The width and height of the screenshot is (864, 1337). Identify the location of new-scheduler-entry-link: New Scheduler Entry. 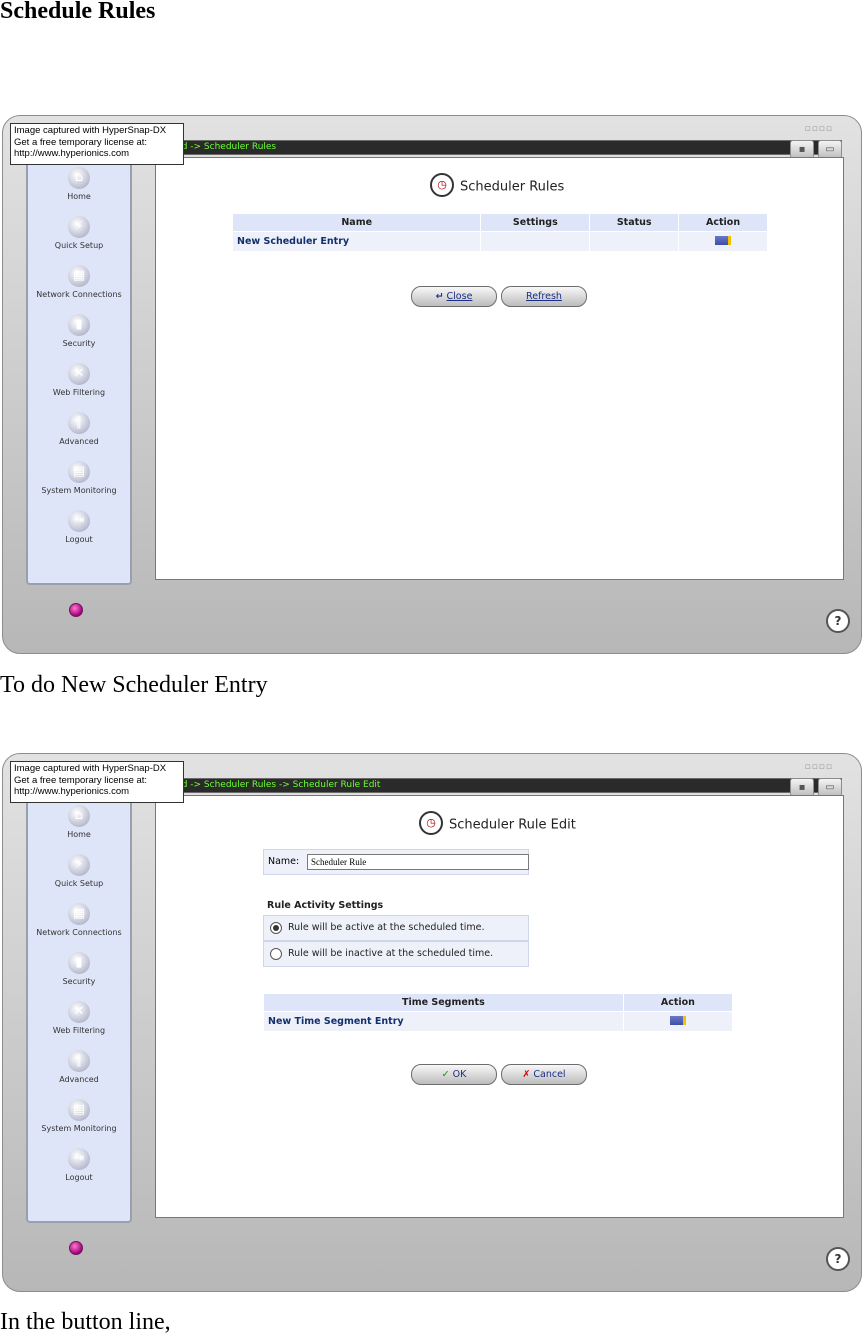
(356, 241).